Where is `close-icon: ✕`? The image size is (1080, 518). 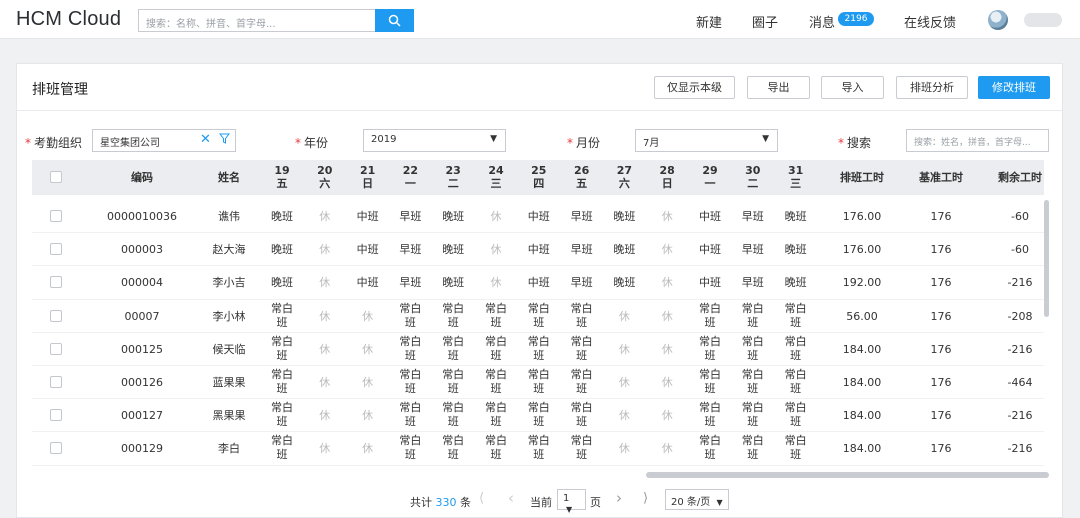
close-icon: ✕ is located at coordinates (205, 139).